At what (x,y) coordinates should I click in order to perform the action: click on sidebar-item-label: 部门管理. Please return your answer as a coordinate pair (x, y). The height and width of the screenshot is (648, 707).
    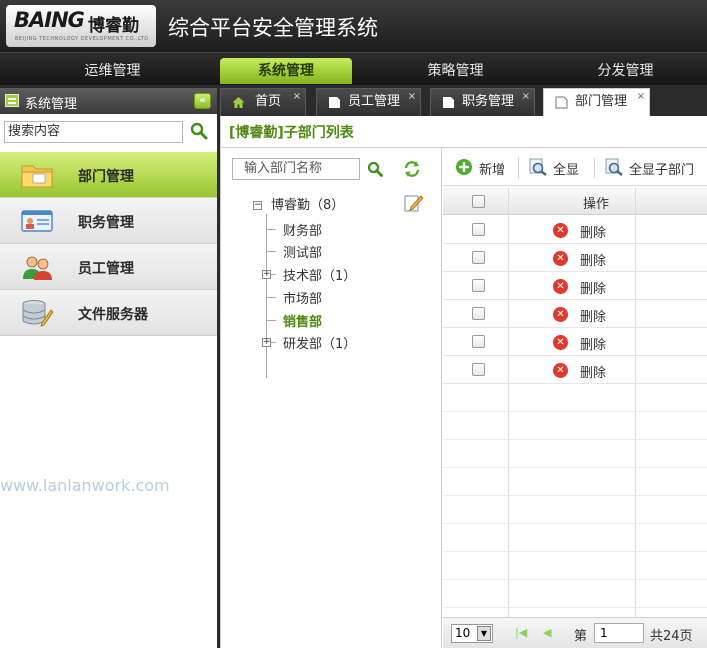
    Looking at the image, I should click on (106, 177).